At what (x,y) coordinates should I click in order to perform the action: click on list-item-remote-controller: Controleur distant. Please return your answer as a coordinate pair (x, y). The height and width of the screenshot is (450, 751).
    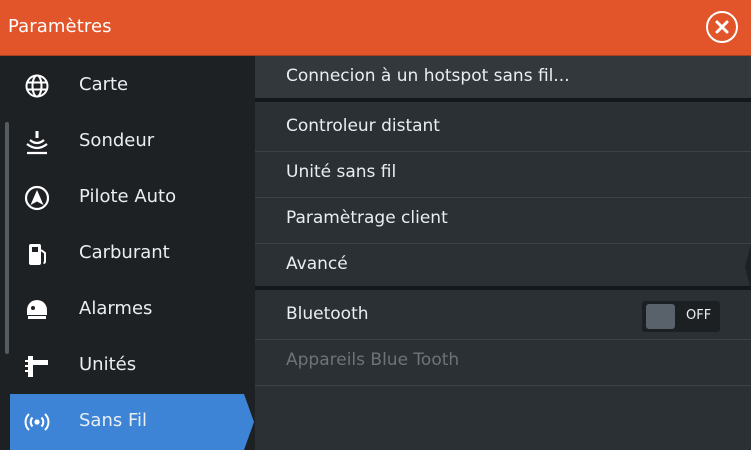
    Looking at the image, I should click on (503, 129).